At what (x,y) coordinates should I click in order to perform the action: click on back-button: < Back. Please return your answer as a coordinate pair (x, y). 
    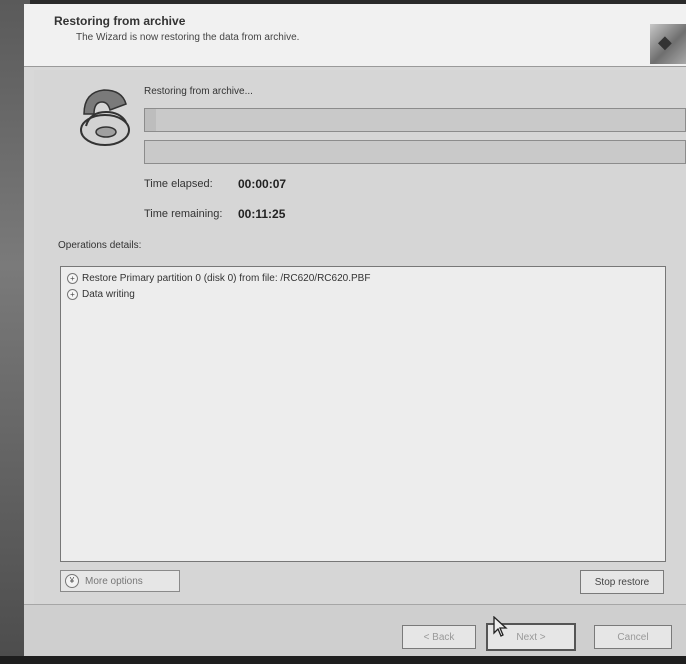
    Looking at the image, I should click on (439, 637).